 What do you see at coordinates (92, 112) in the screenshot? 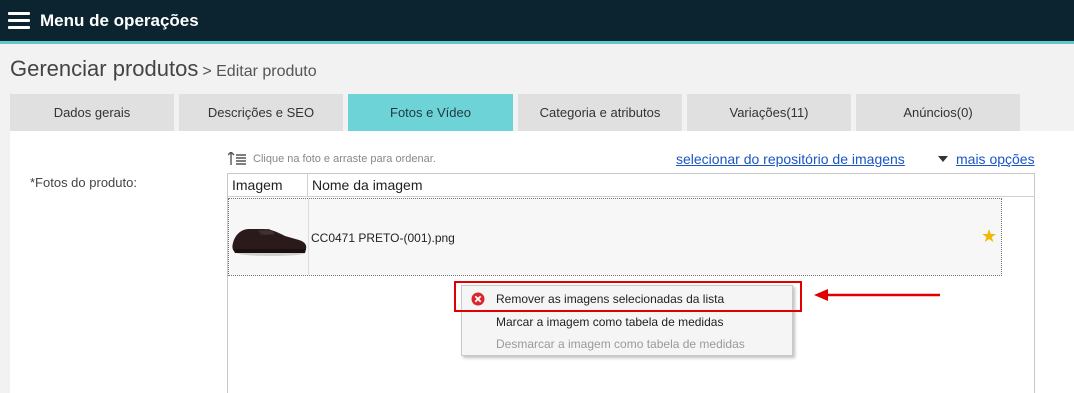
I see `tab-dados-gerais: Dados gerais` at bounding box center [92, 112].